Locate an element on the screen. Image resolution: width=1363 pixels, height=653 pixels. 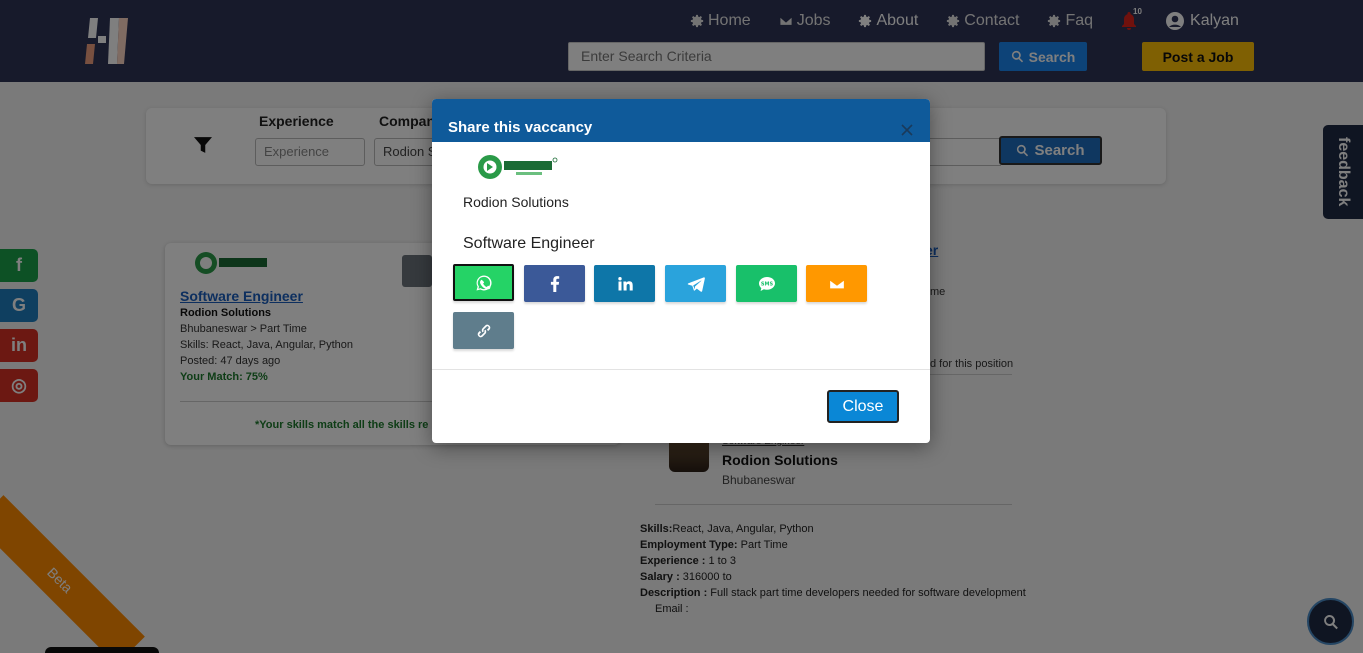
share-copy-link-button is located at coordinates (483, 330).